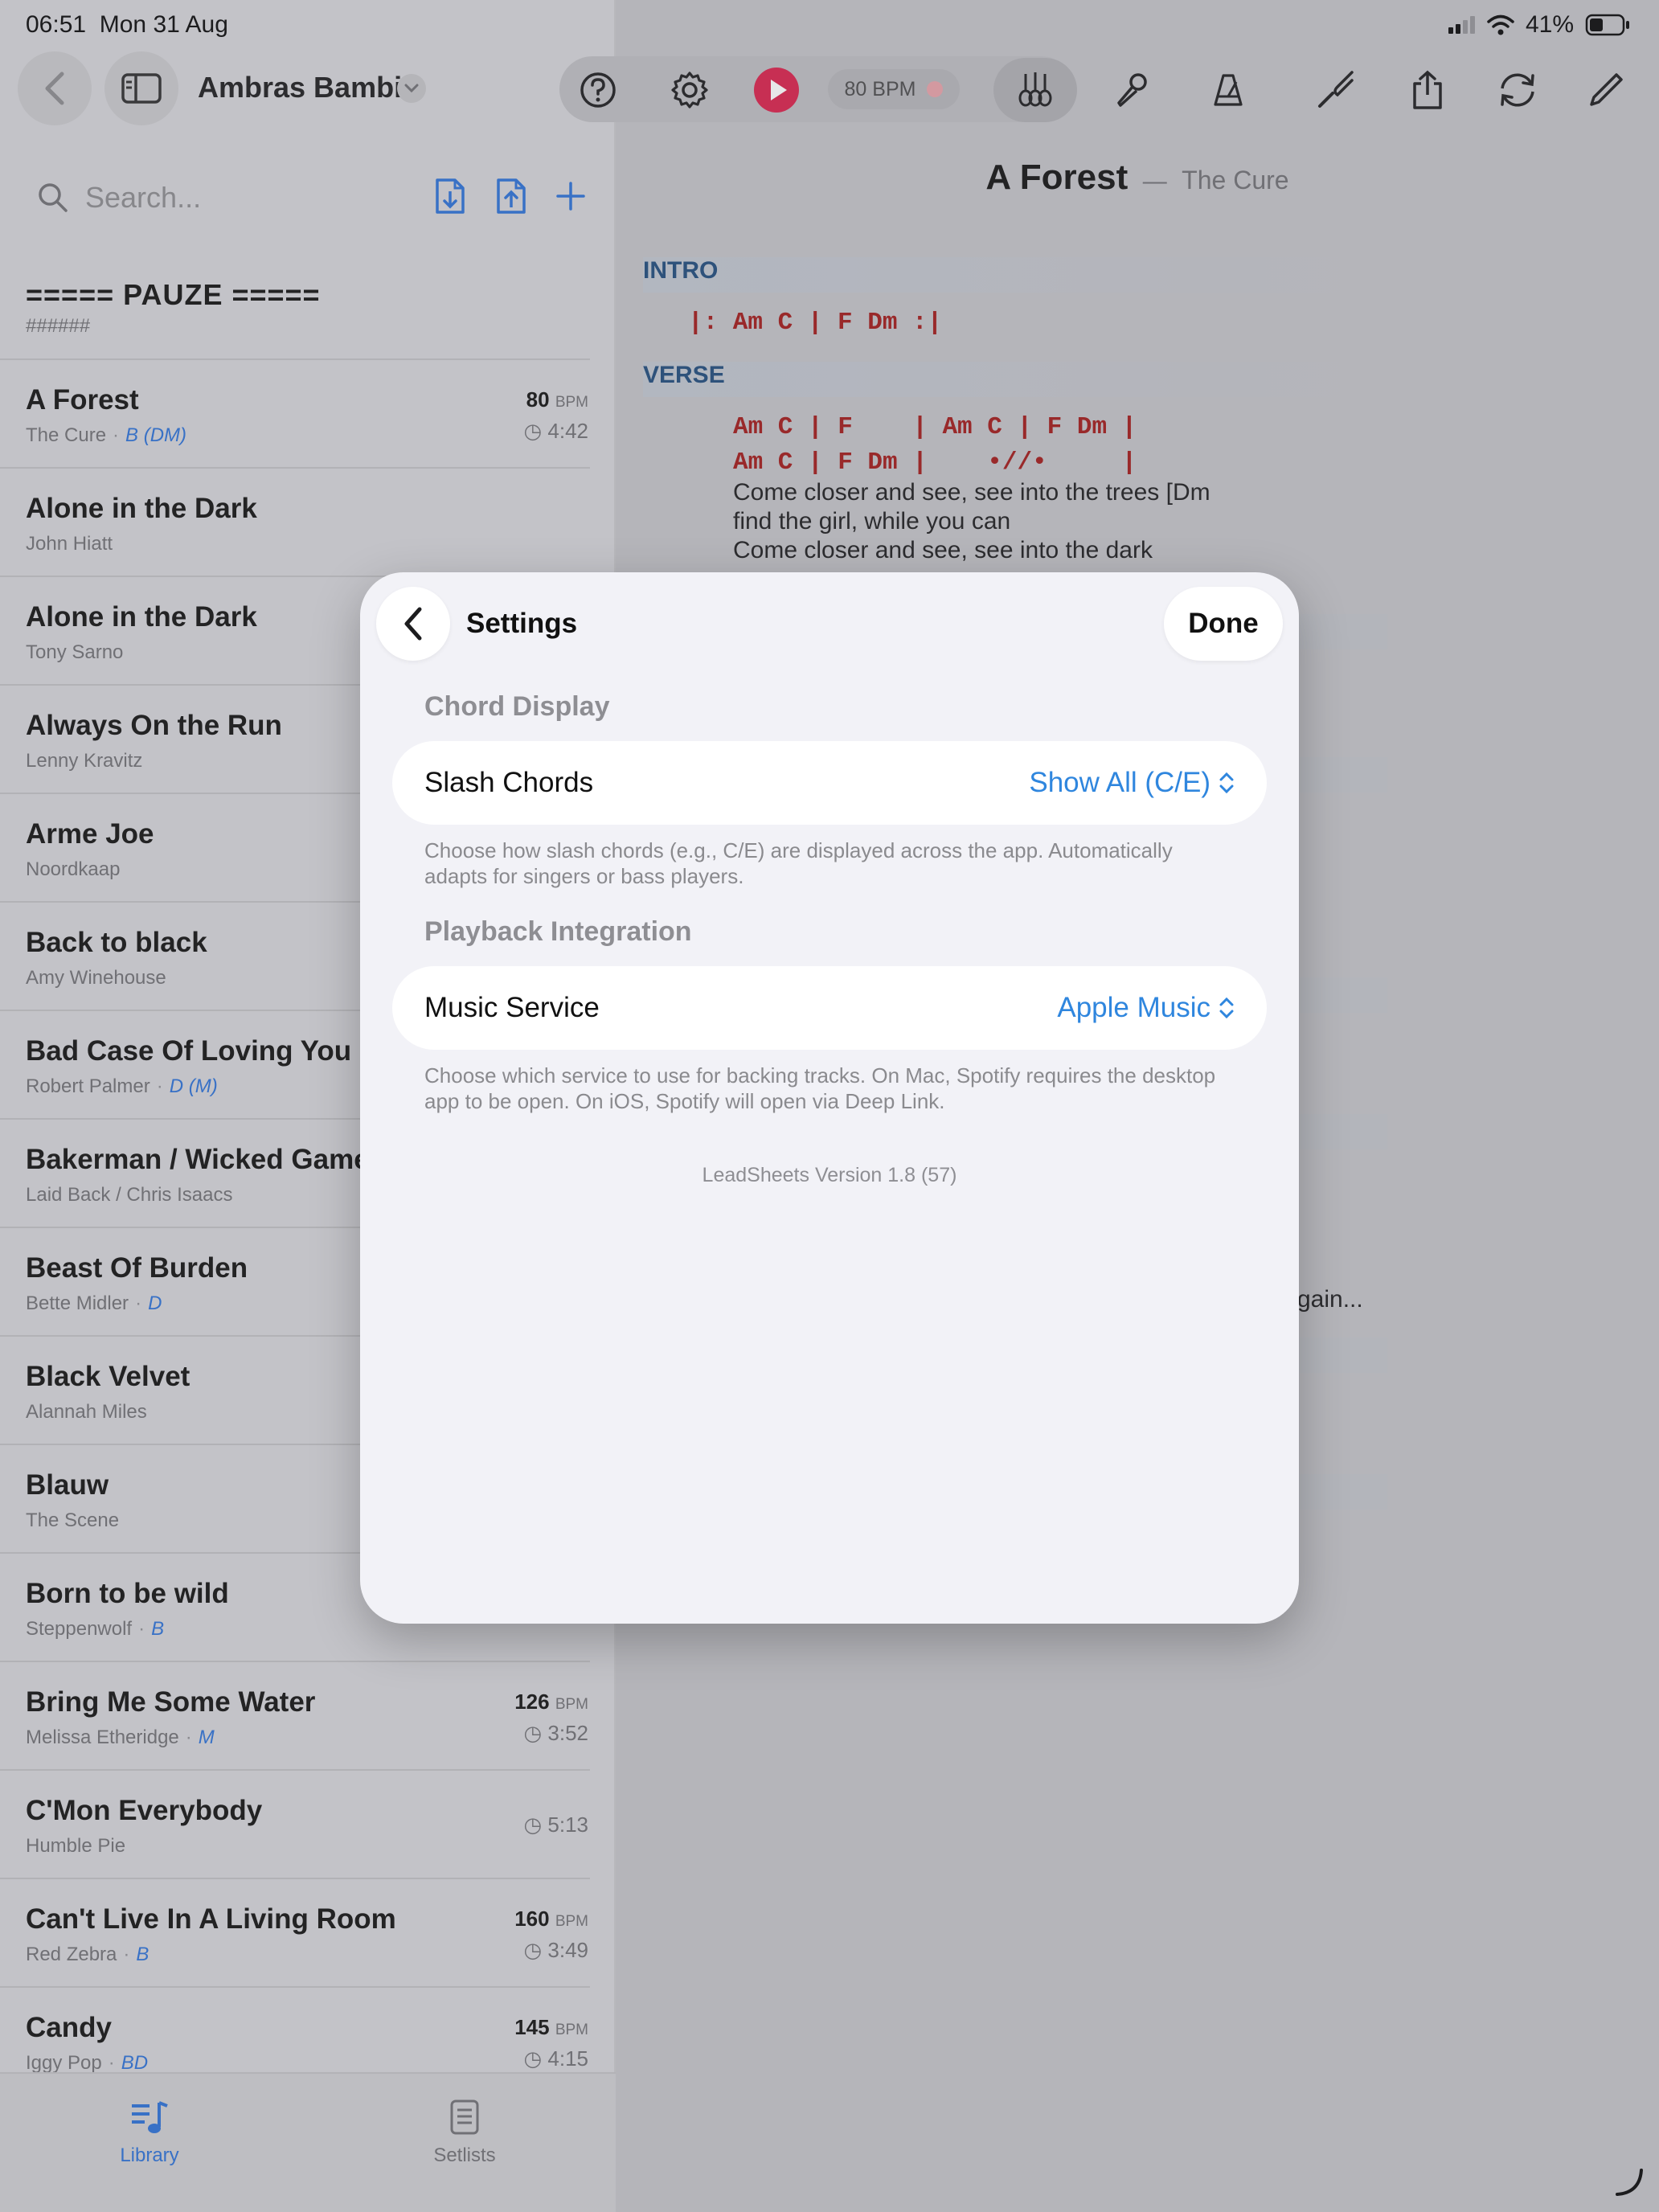 This screenshot has width=1659, height=2212. I want to click on music-service-picker: Apple Music, so click(1146, 1008).